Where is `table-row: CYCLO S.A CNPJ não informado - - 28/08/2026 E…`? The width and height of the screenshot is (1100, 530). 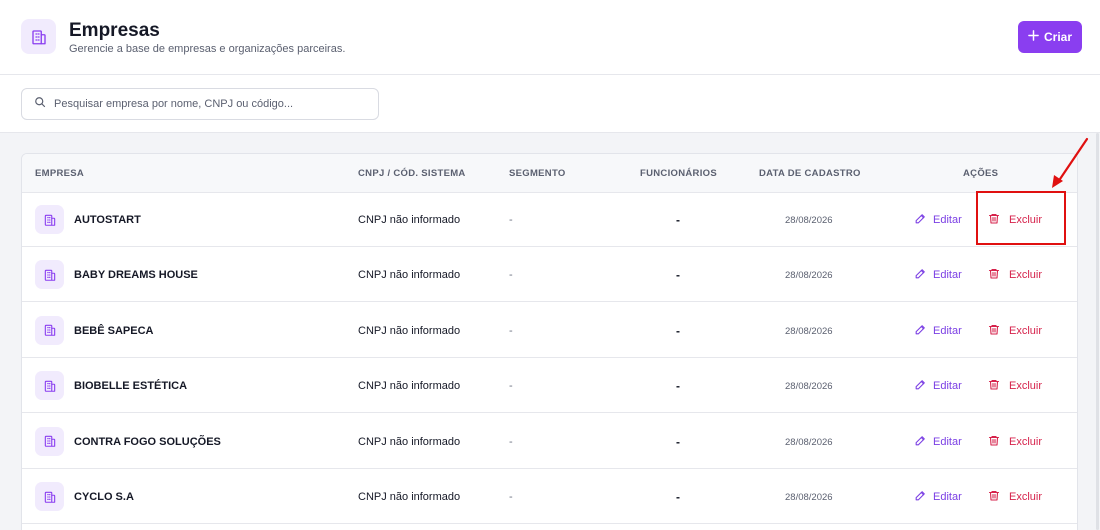 table-row: CYCLO S.A CNPJ não informado - - 28/08/2026 E… is located at coordinates (549, 496).